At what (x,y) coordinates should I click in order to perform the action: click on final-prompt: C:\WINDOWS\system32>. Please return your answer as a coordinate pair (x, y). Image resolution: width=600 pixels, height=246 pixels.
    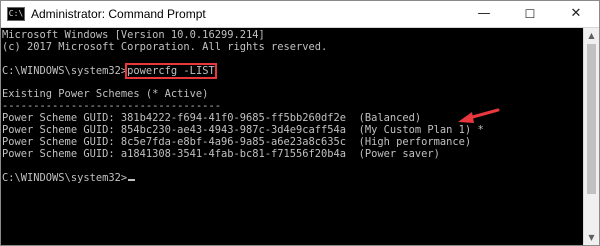
    Looking at the image, I should click on (65, 177).